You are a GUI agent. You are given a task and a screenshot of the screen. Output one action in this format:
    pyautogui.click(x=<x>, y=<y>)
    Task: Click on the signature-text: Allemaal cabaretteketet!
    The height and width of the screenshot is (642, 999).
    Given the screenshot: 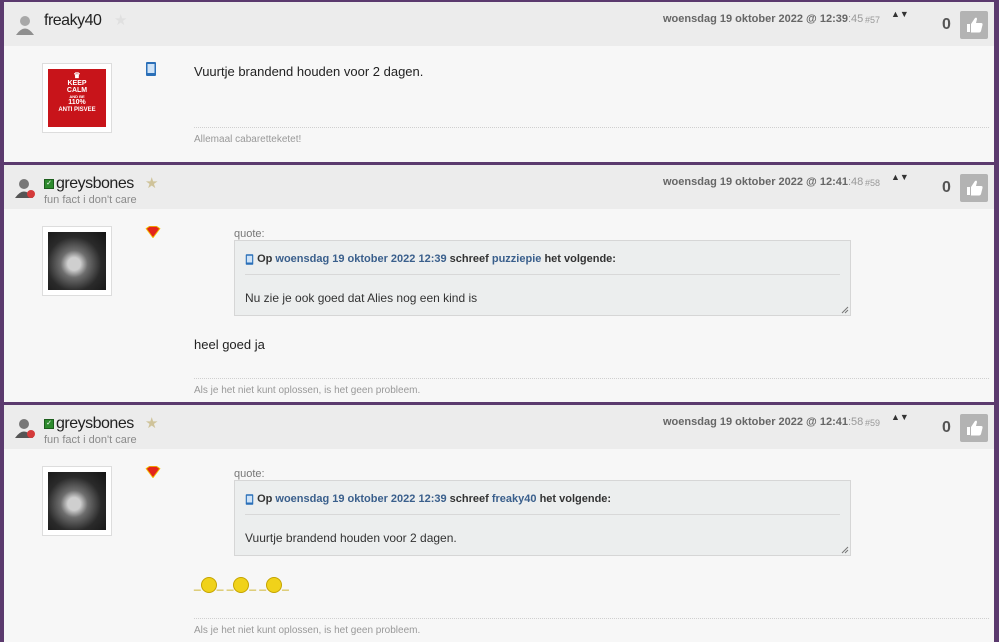 What is the action you would take?
    pyautogui.click(x=248, y=139)
    